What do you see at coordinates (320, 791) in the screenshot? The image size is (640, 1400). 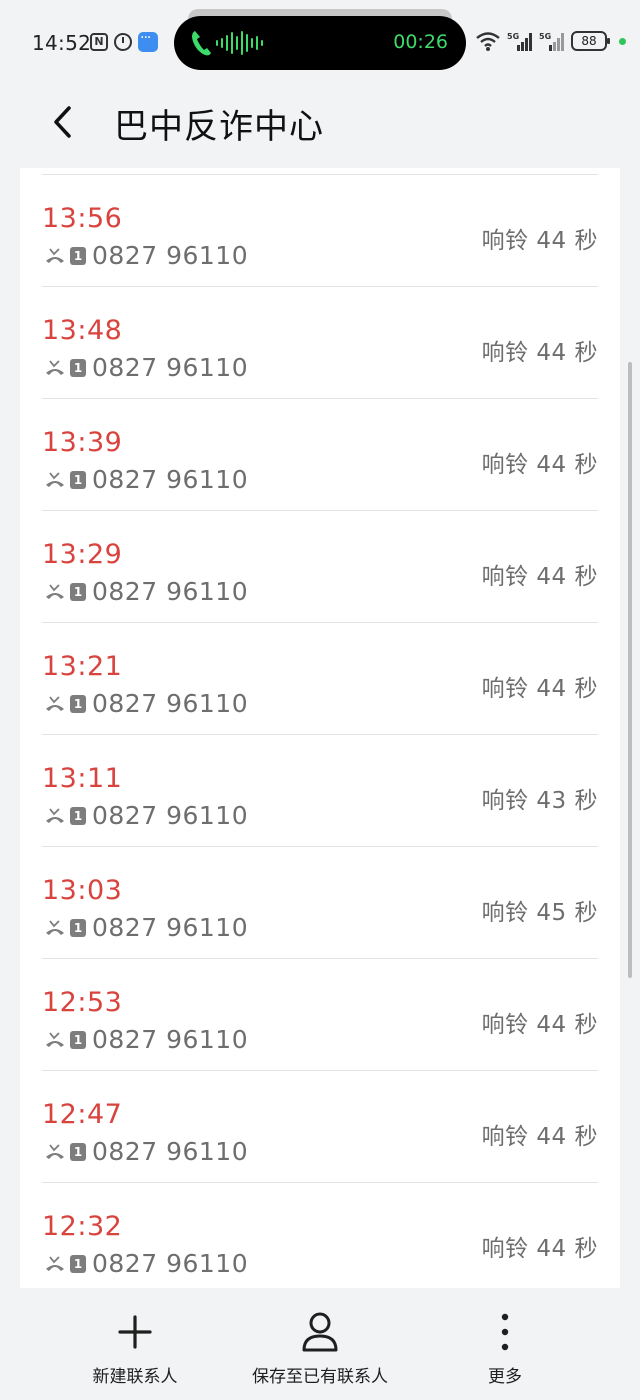 I see `call-log-row: 13:11 1 0827 96110 响铃 43 秒` at bounding box center [320, 791].